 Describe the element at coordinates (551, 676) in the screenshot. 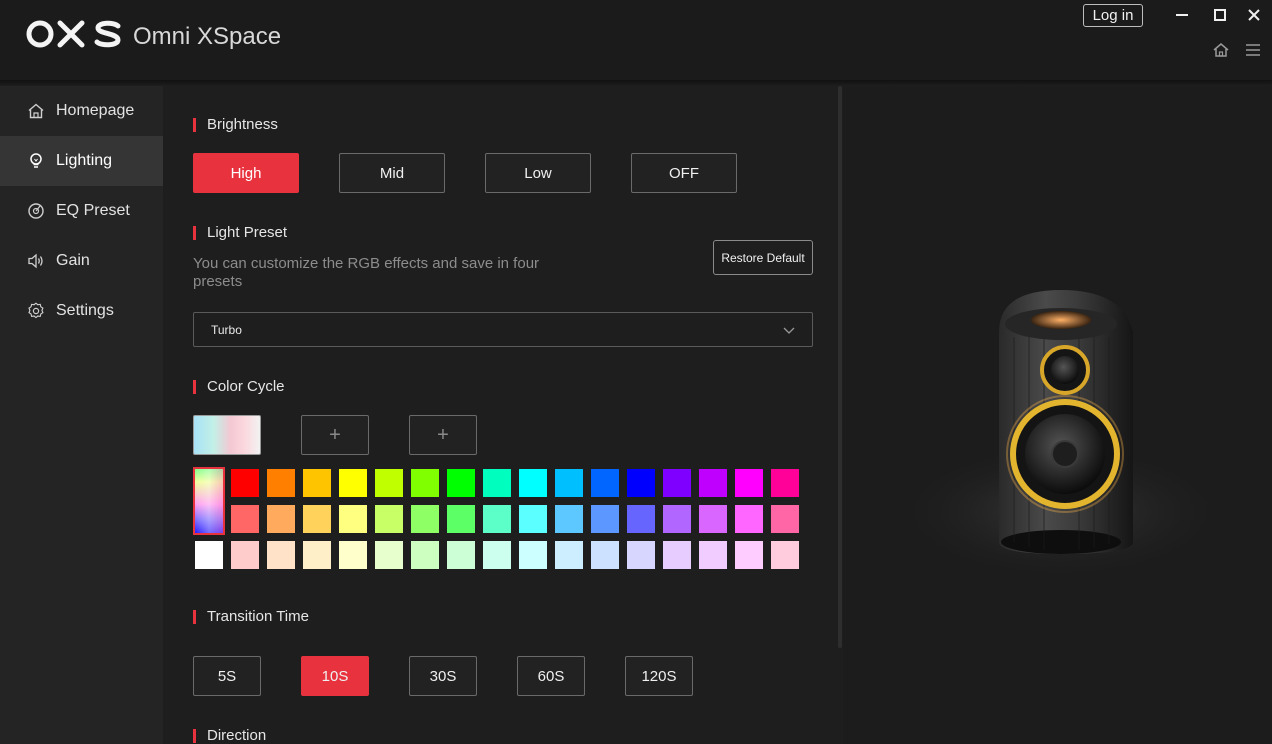

I see `transition-60s-button: 60S` at that location.